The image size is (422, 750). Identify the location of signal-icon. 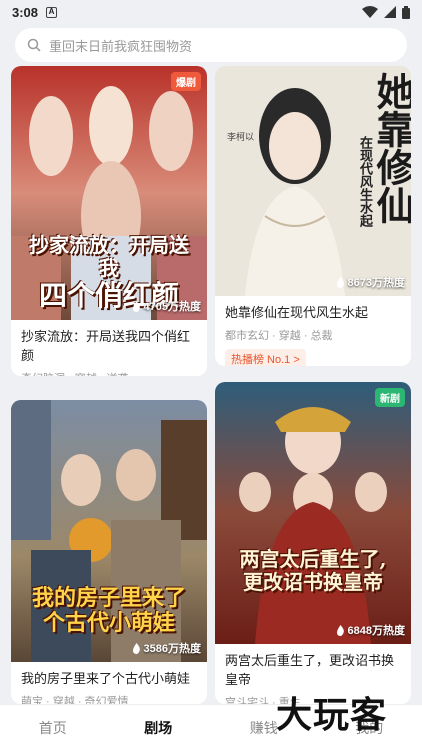
(390, 12).